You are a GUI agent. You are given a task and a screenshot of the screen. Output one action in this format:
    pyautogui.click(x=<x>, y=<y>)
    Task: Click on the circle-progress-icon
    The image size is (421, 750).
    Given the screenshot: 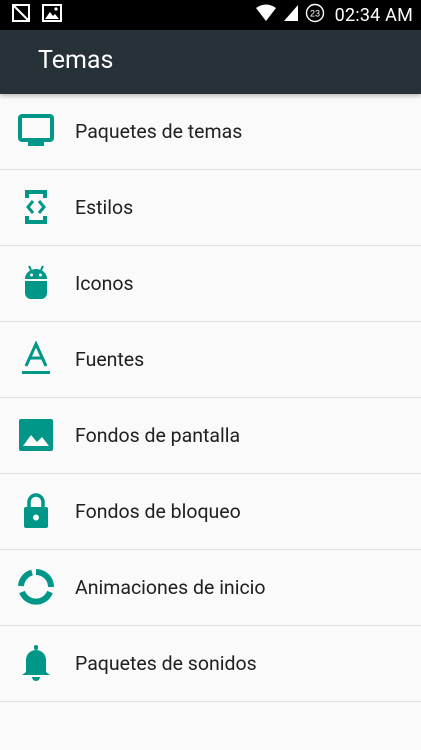 What is the action you would take?
    pyautogui.click(x=36, y=587)
    